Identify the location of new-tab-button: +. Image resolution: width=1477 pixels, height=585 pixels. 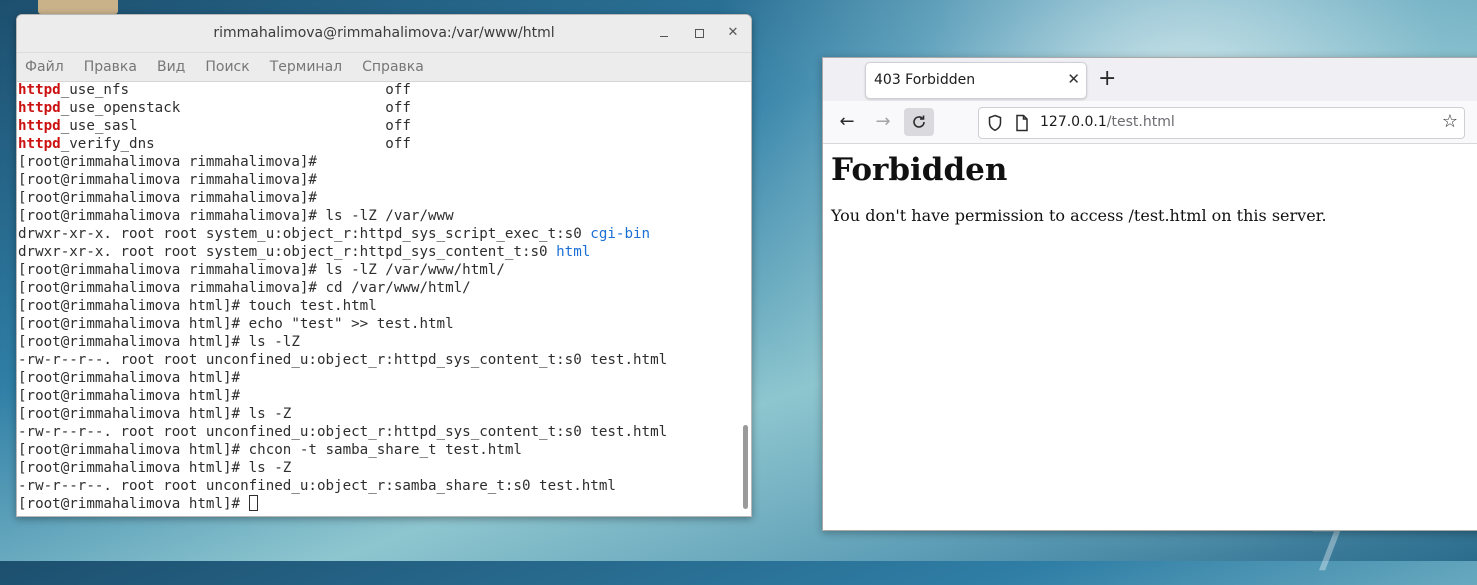
(1107, 79).